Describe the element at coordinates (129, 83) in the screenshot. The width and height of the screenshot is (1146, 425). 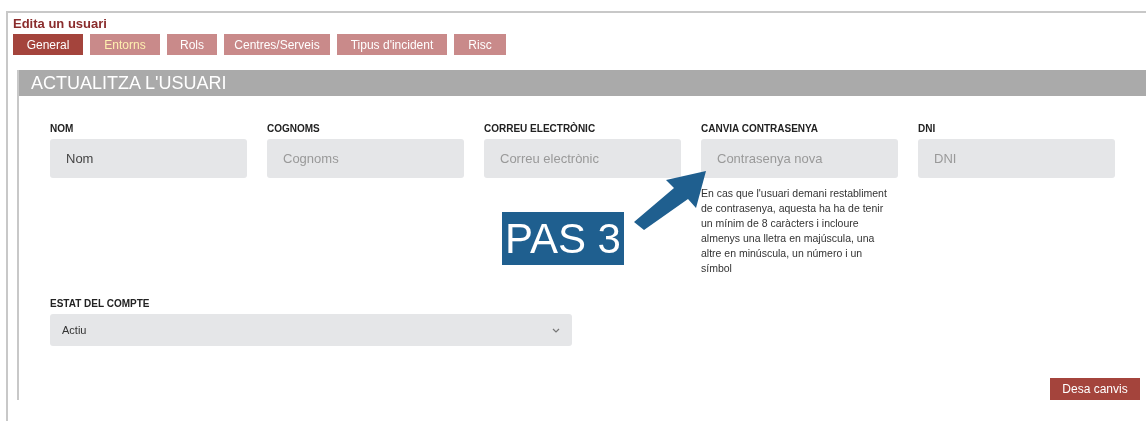
I see `section-title: ACTUALITZA L'USUARI` at that location.